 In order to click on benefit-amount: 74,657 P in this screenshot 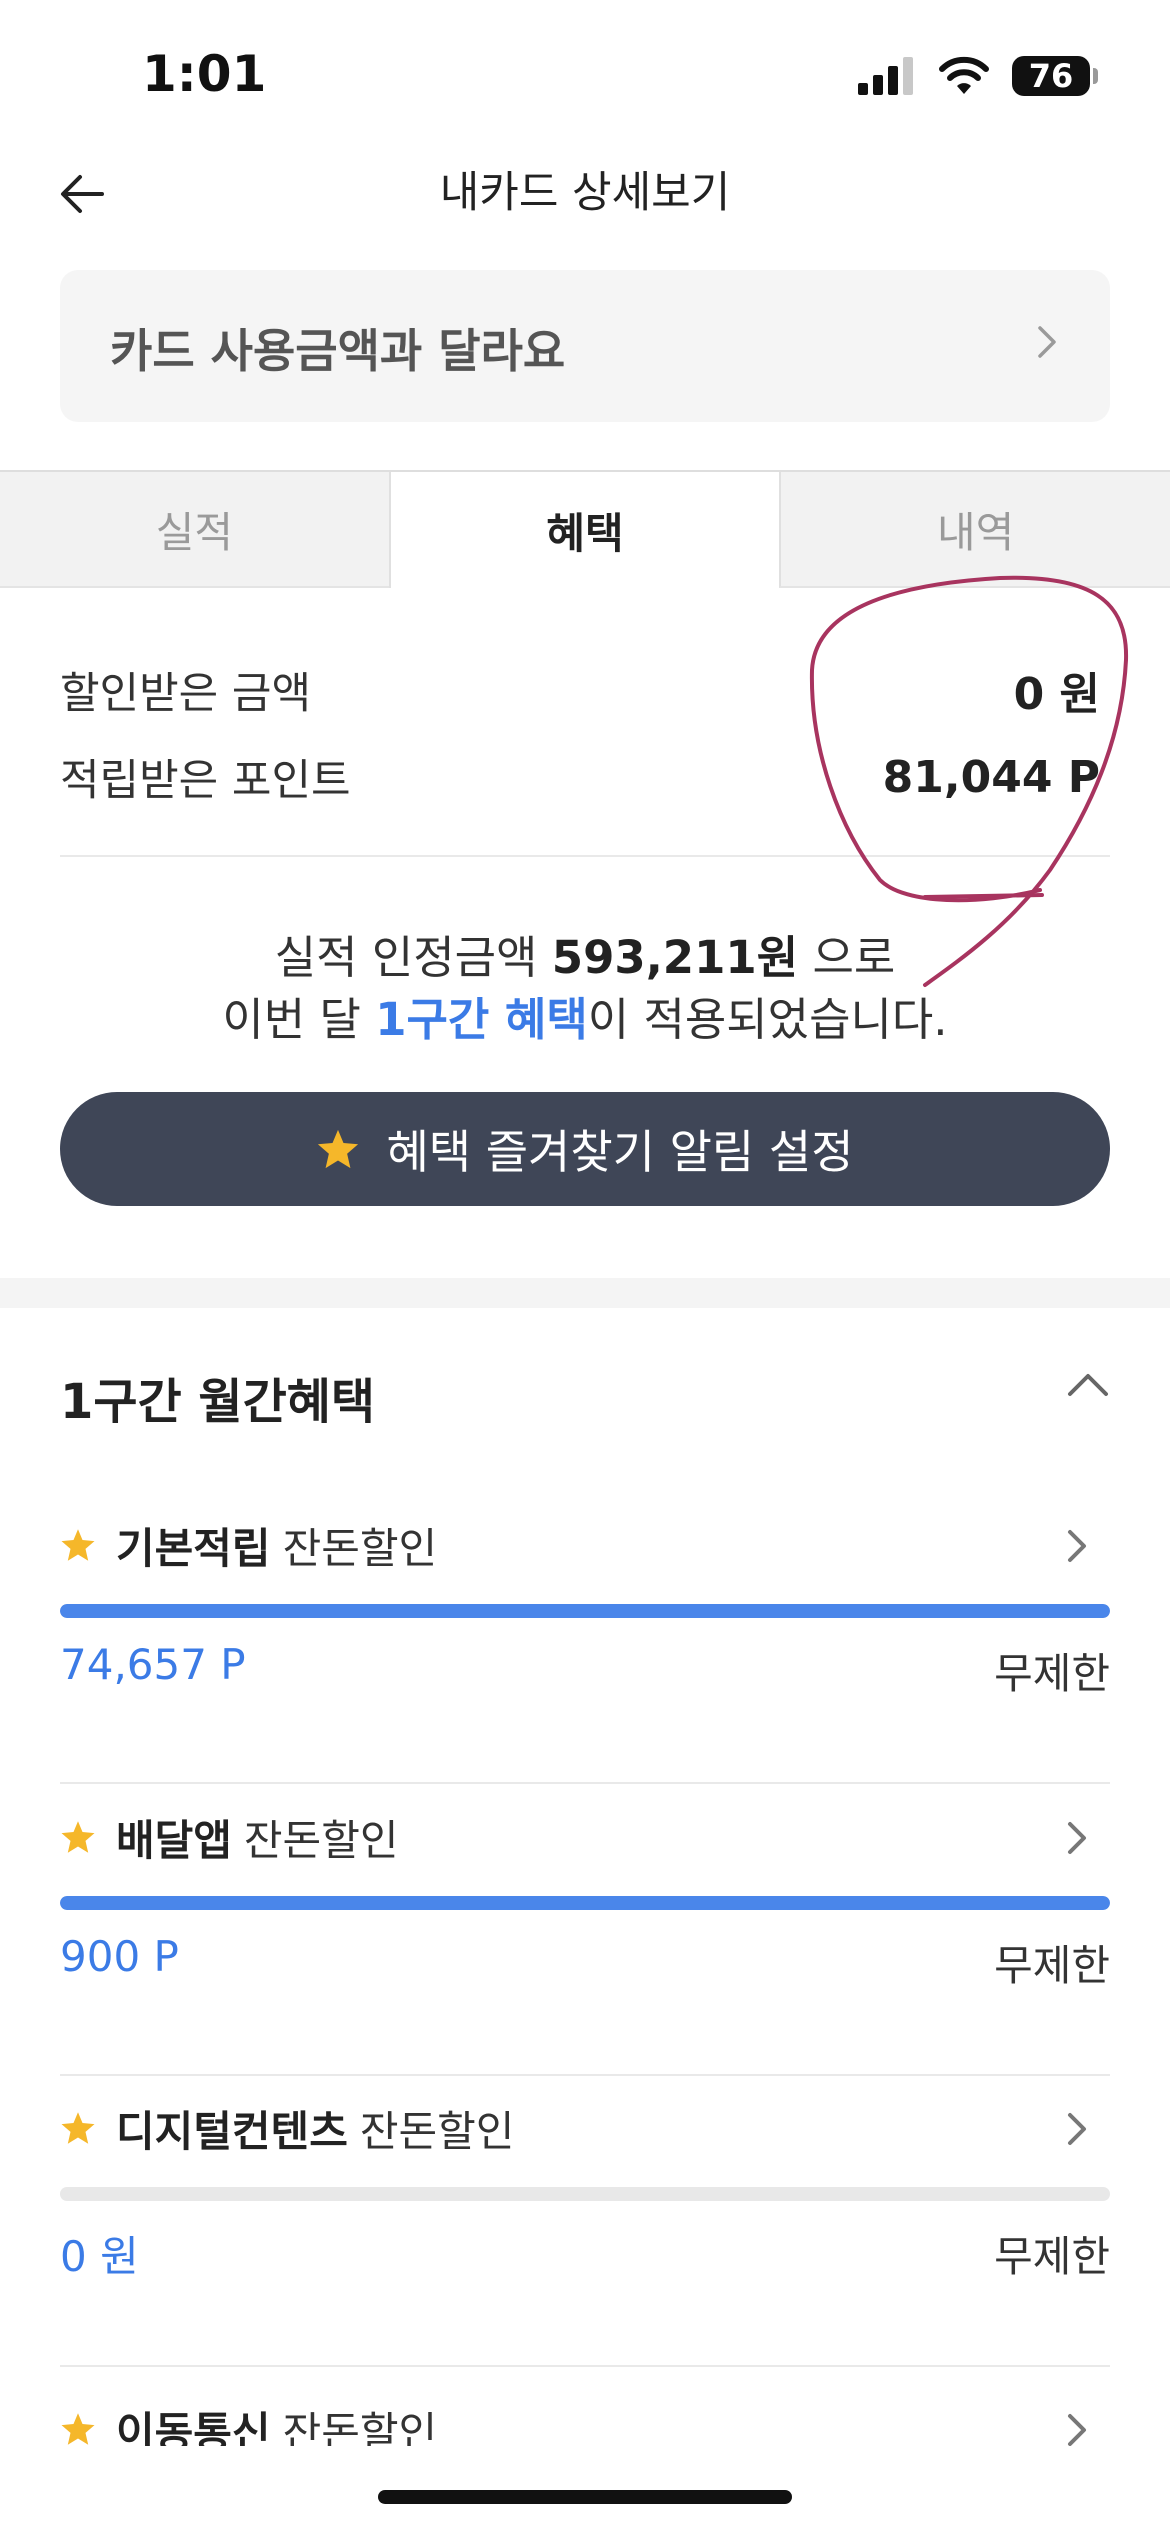, I will do `click(153, 1664)`.